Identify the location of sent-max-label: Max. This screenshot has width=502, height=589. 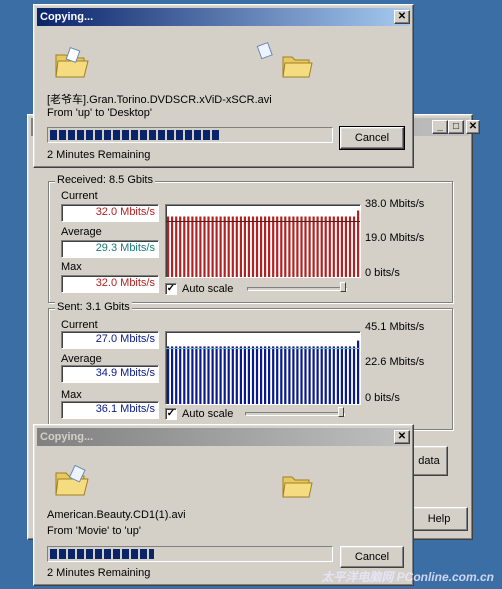
(71, 395).